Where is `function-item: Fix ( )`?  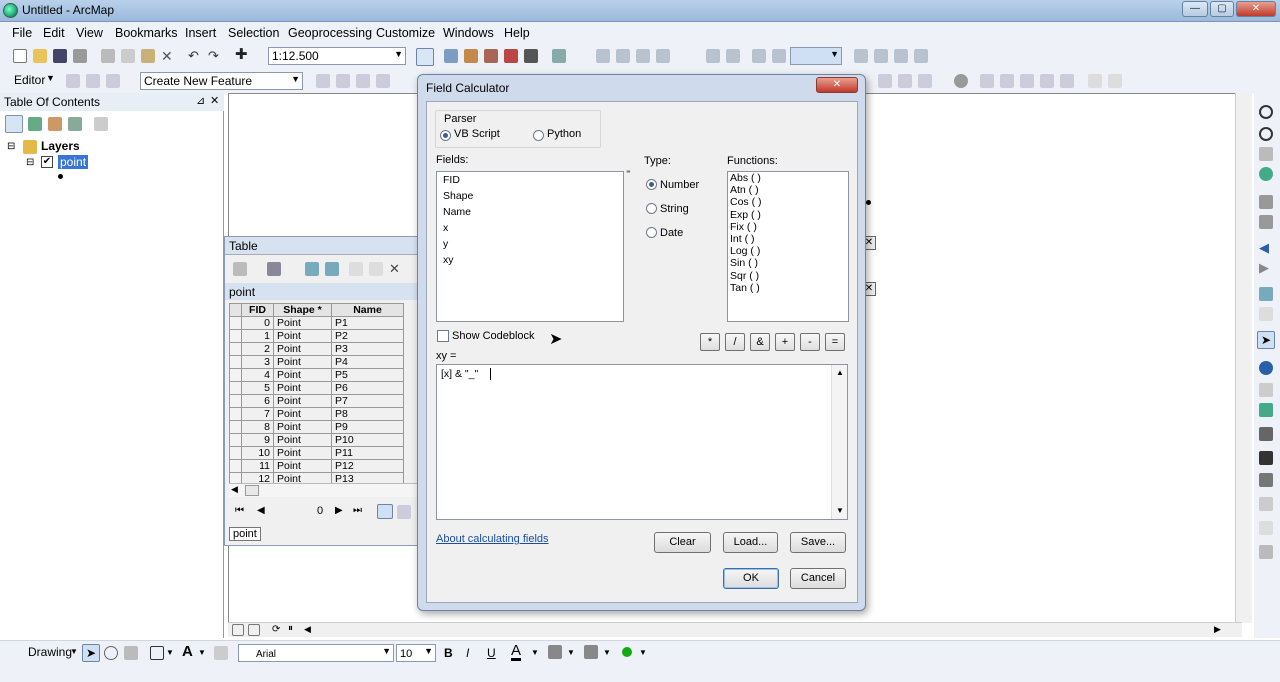 function-item: Fix ( ) is located at coordinates (788, 227).